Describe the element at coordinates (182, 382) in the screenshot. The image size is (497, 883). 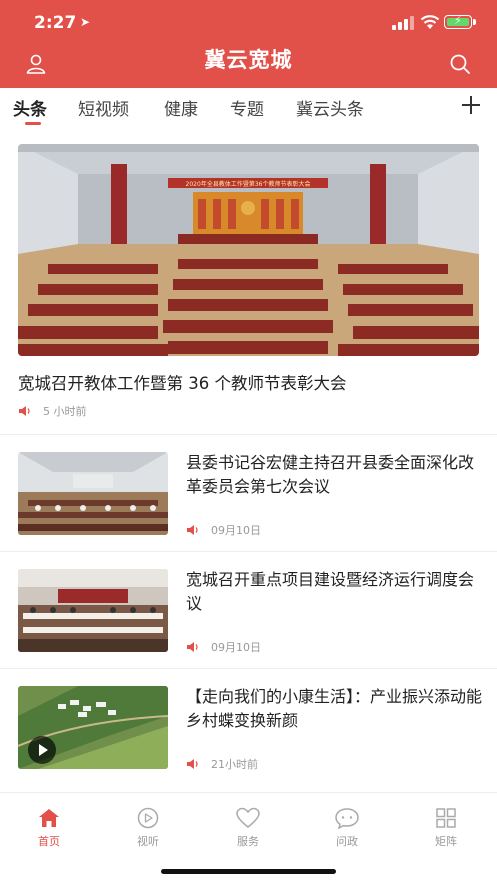
I see `hero-headline: 宽城召开教体工作暨第 36 个教师节表彰大会` at that location.